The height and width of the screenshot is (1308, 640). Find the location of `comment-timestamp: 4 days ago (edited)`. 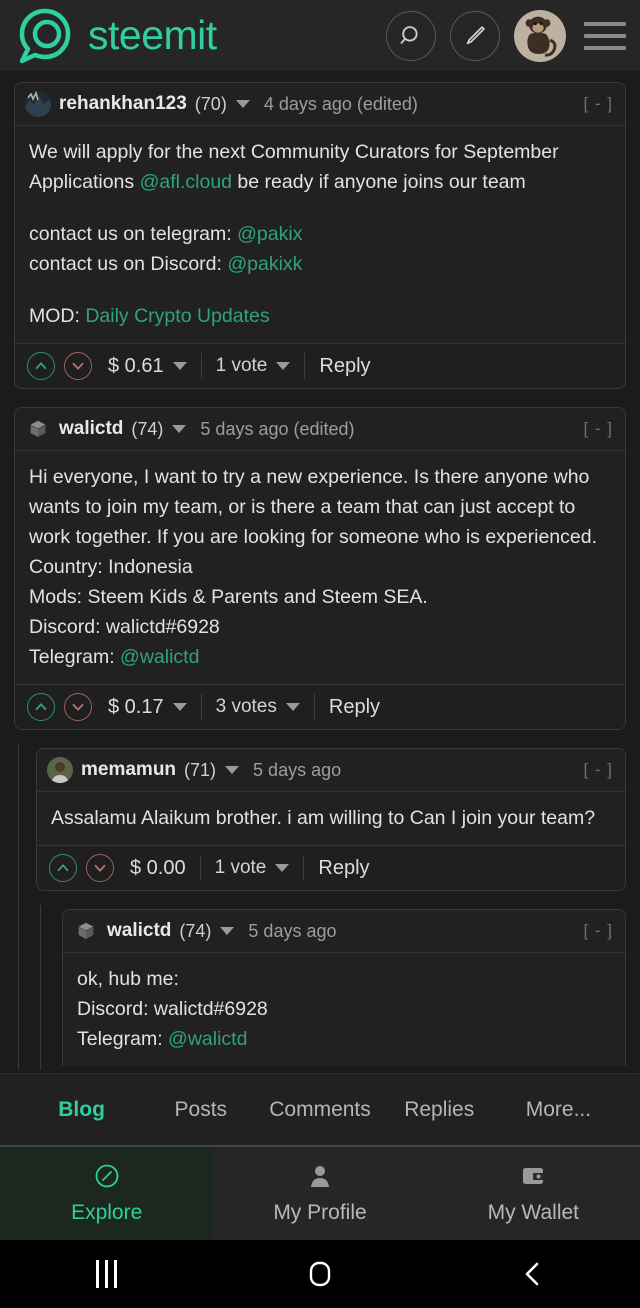

comment-timestamp: 4 days ago (edited) is located at coordinates (340, 103).